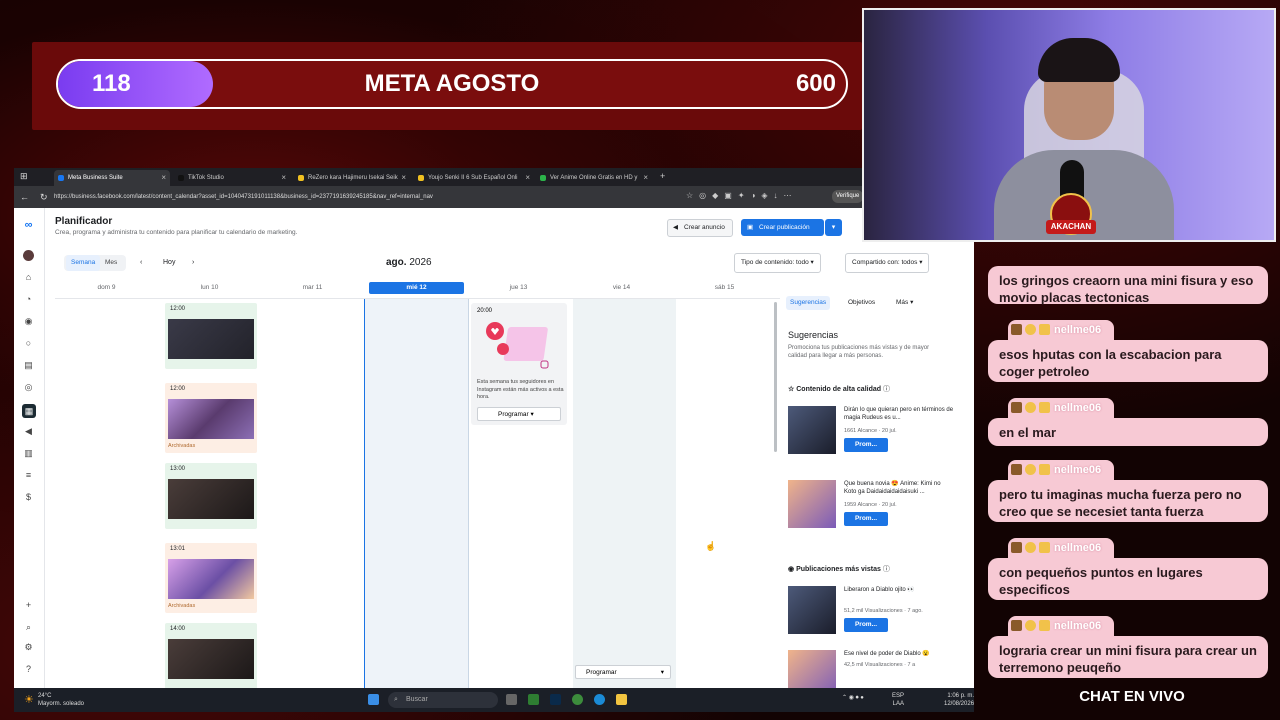 The height and width of the screenshot is (720, 1280). What do you see at coordinates (621, 699) in the screenshot?
I see `file-explorer-icon` at bounding box center [621, 699].